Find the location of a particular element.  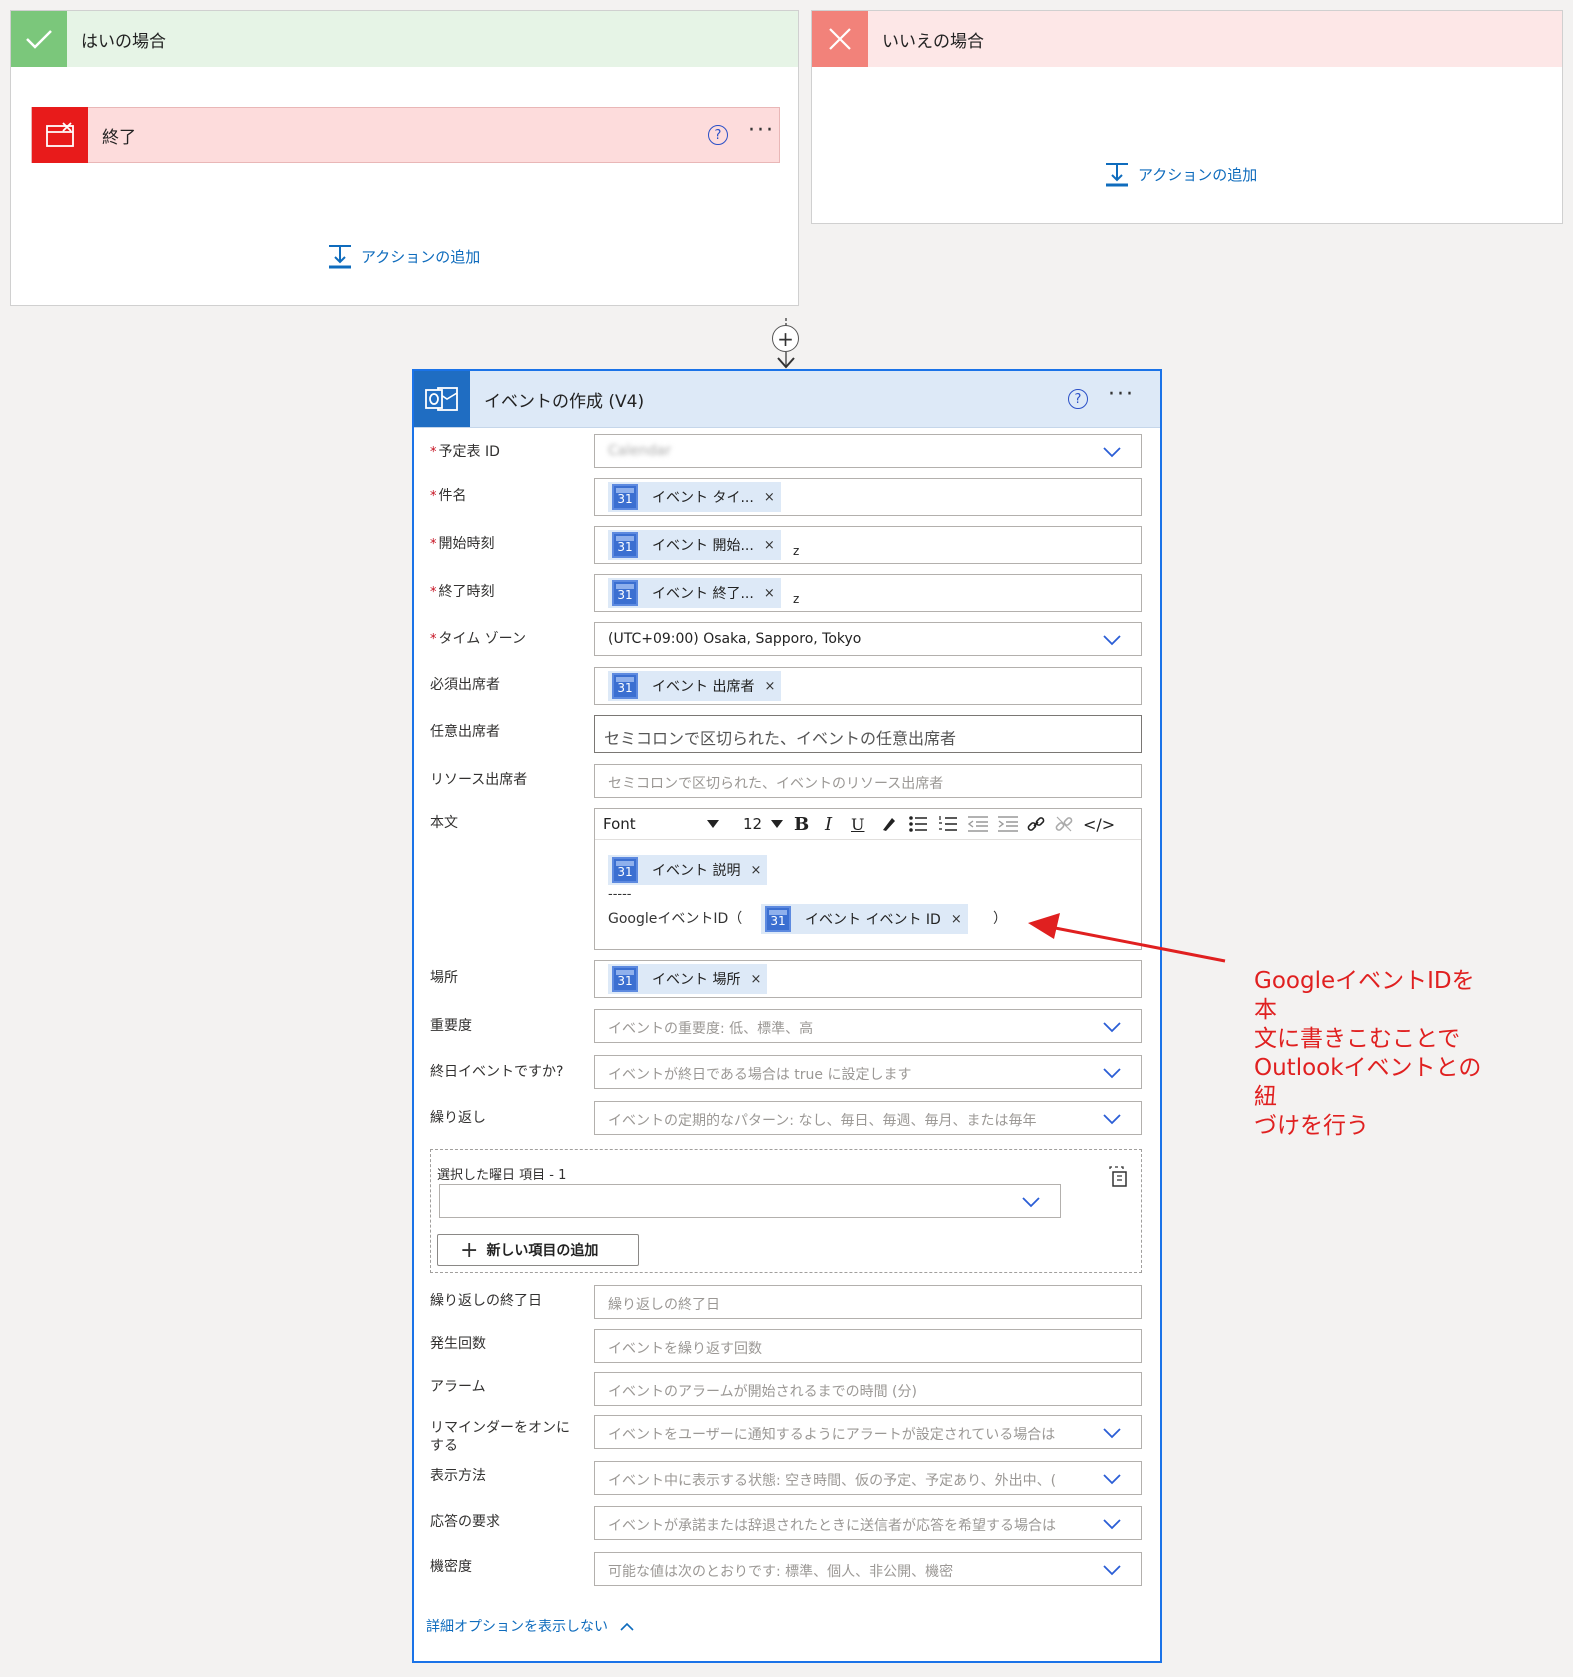

highlight-pen-icon is located at coordinates (889, 824).